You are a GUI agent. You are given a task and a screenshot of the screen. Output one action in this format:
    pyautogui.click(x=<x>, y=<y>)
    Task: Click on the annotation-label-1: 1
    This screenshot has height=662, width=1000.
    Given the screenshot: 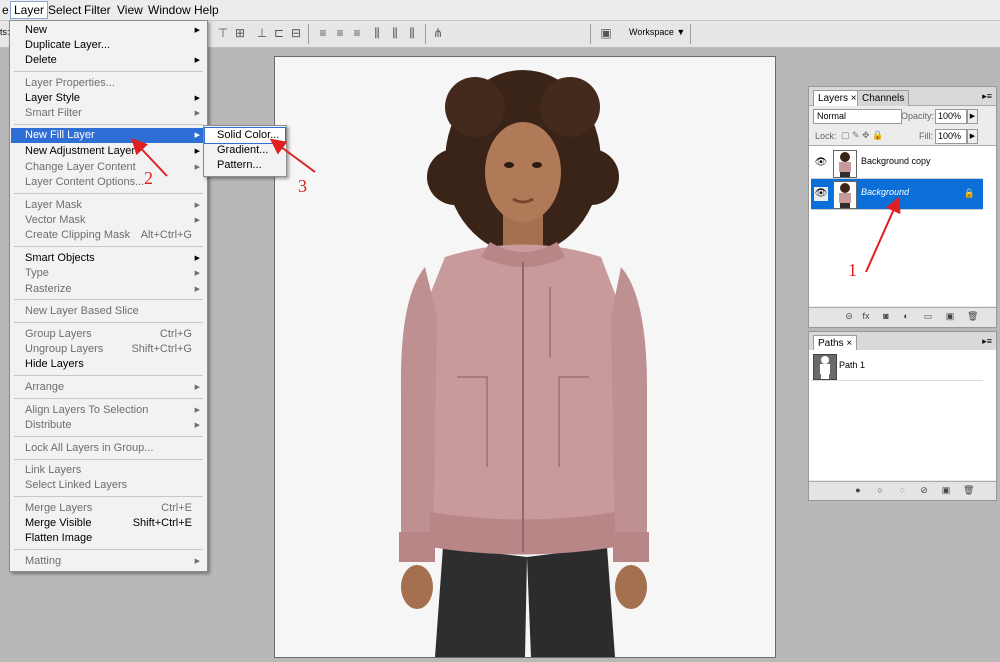 What is the action you would take?
    pyautogui.click(x=852, y=270)
    